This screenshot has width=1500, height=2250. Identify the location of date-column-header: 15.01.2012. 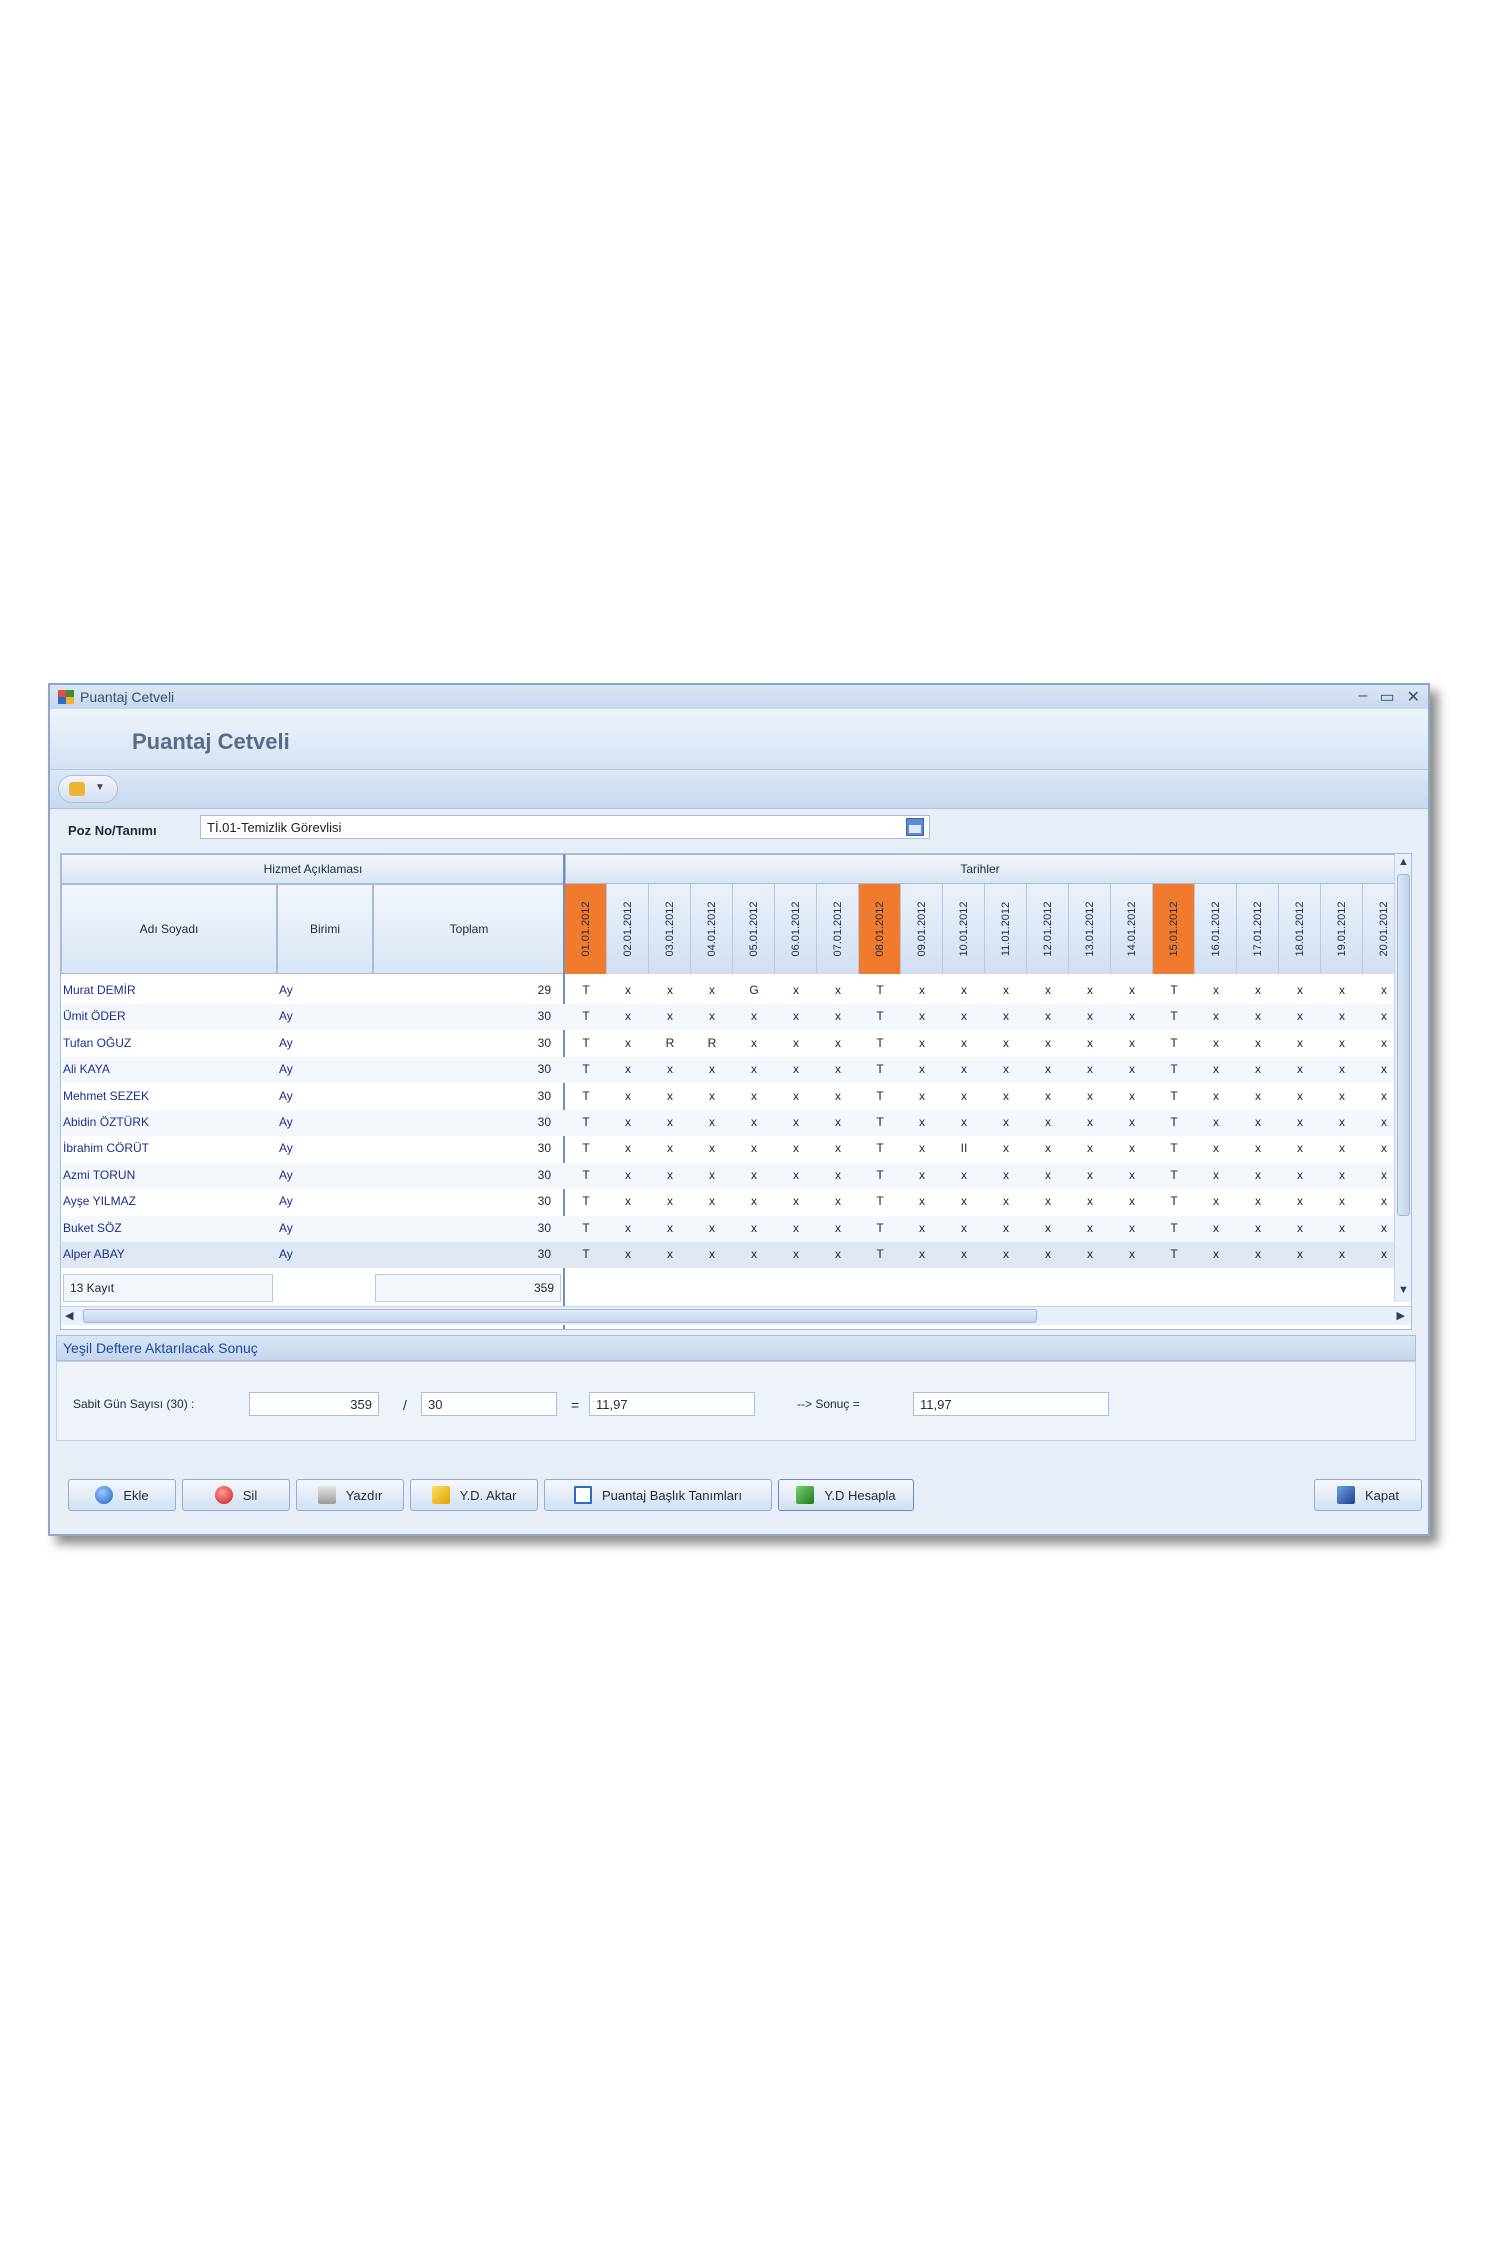
(1174, 929).